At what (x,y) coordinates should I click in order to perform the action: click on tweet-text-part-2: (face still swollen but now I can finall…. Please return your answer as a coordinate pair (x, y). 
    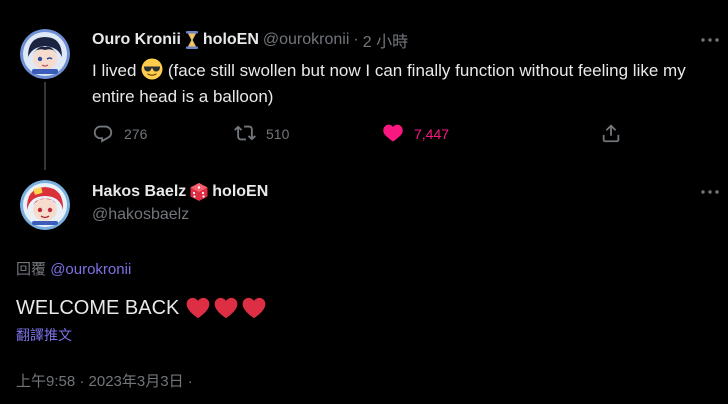
    Looking at the image, I should click on (389, 83).